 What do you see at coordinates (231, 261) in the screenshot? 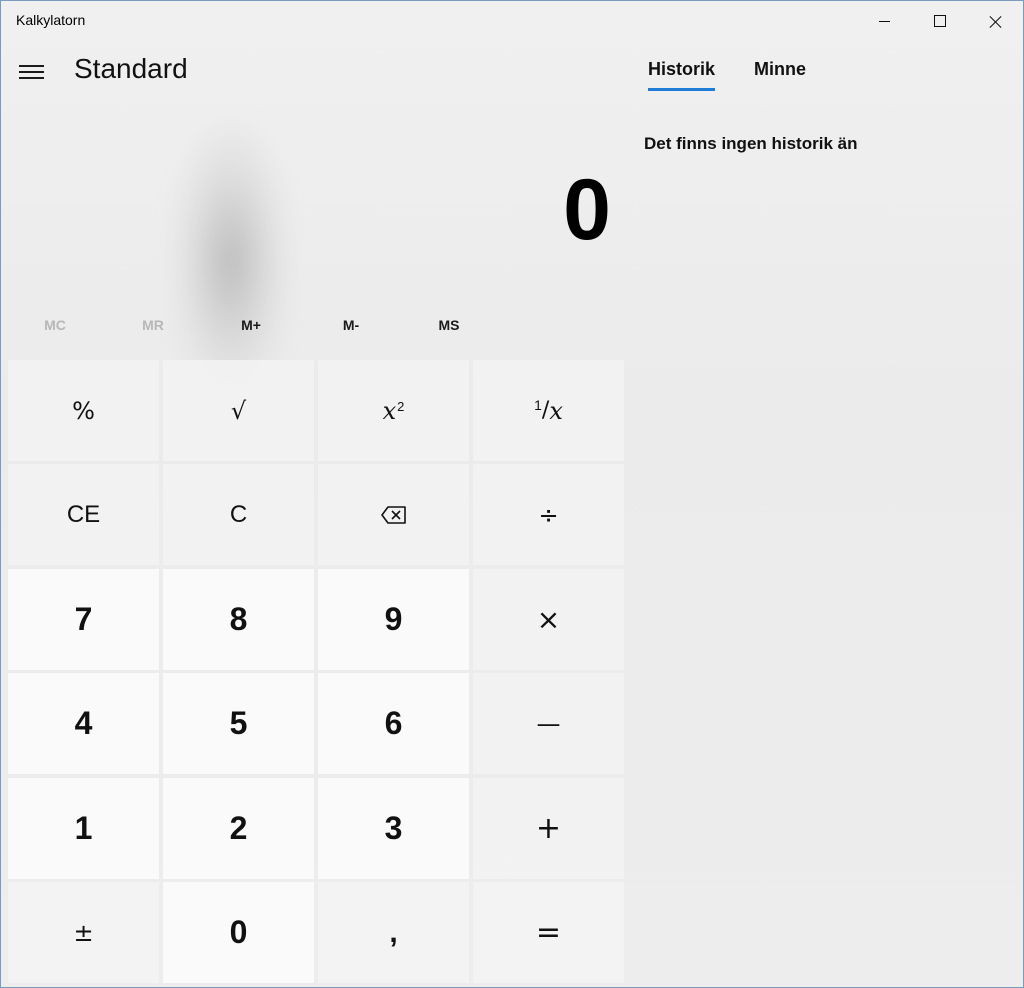
I see `background-blur` at bounding box center [231, 261].